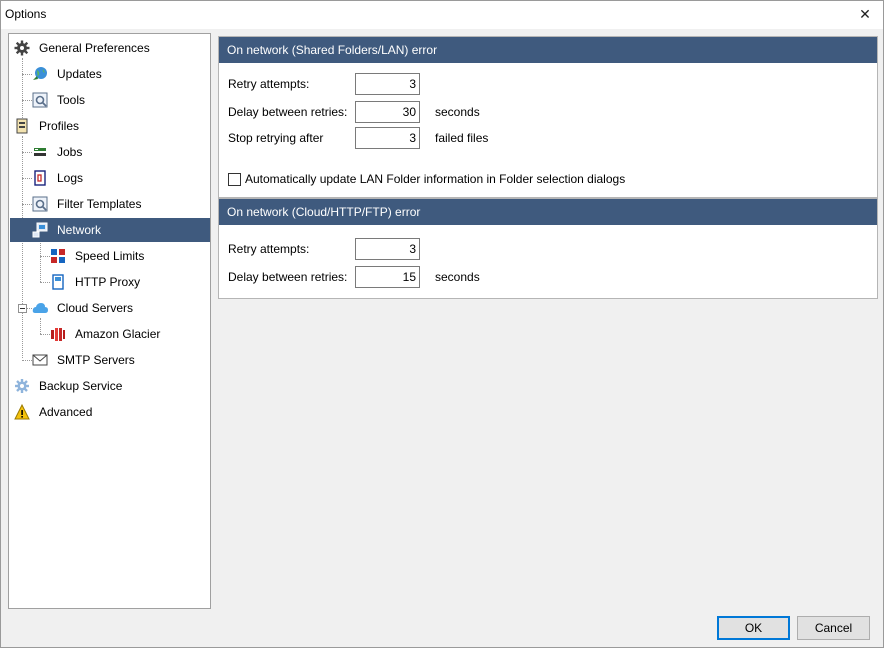 The height and width of the screenshot is (648, 884). I want to click on cloud-section-header: On network (Cloud/HTTP/FTP) error, so click(548, 212).